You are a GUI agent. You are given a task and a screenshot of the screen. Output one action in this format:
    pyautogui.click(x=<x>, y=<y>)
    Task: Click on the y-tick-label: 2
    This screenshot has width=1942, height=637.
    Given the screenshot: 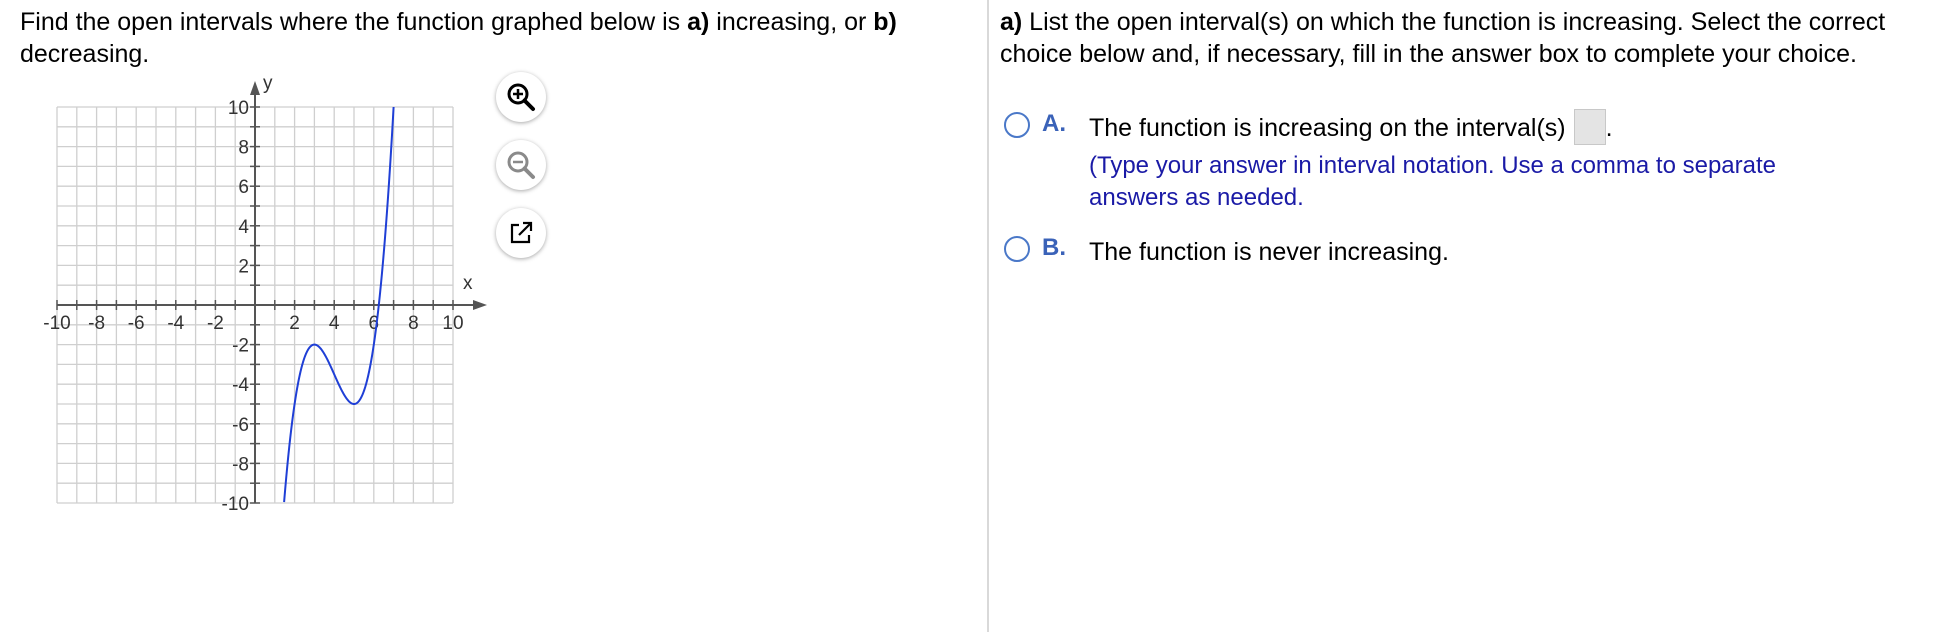 What is the action you would take?
    pyautogui.click(x=243, y=266)
    